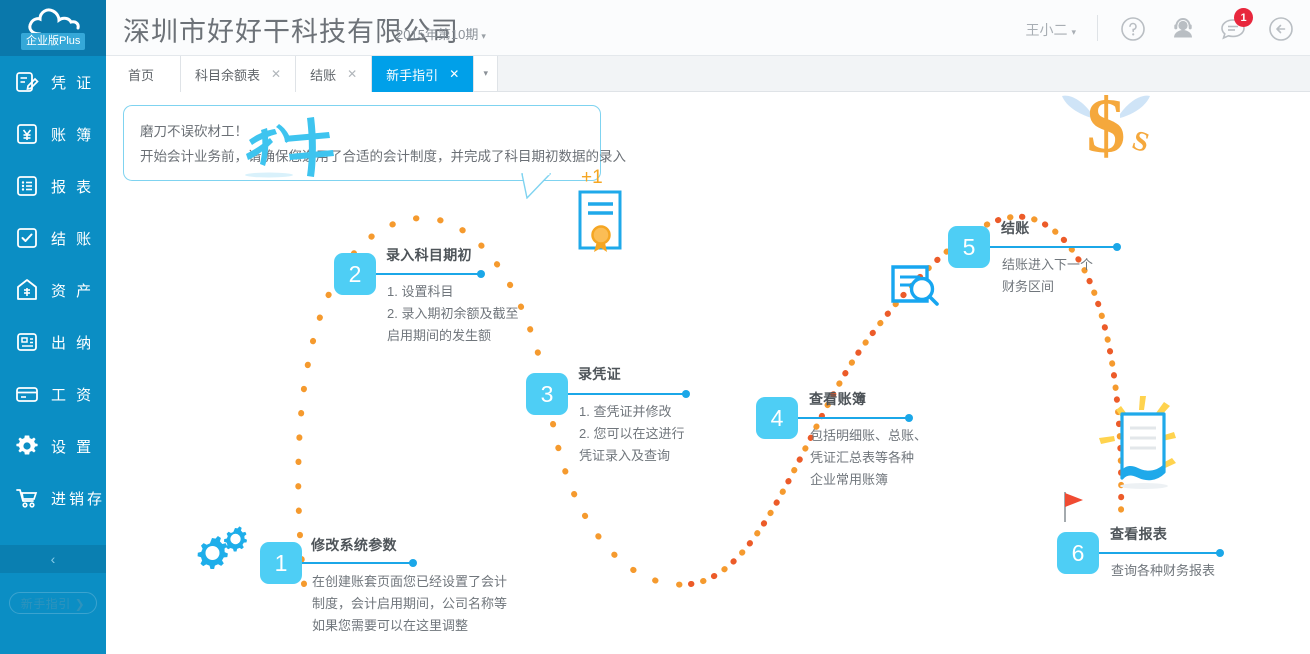  I want to click on tip-line-2: 开始会计业务前，请确保您选用了合适的会计制度，并完成了科目期初数据的录入, so click(383, 156).